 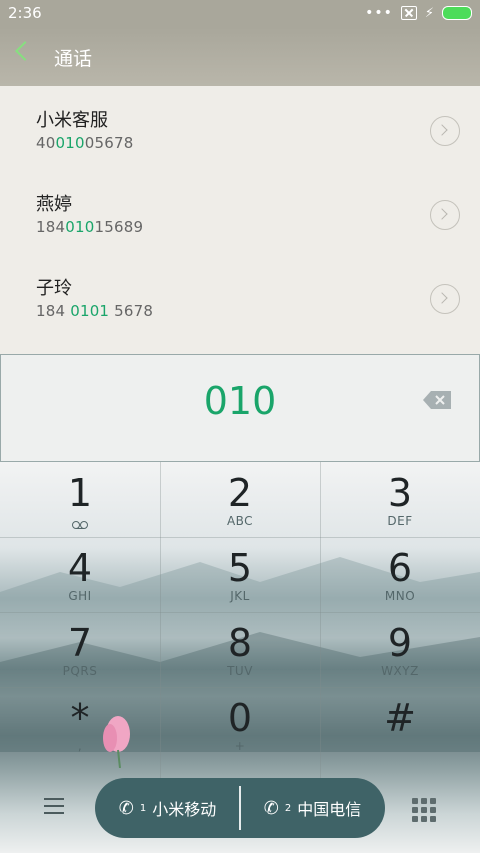 I want to click on charging-icon: ⚡, so click(x=429, y=13).